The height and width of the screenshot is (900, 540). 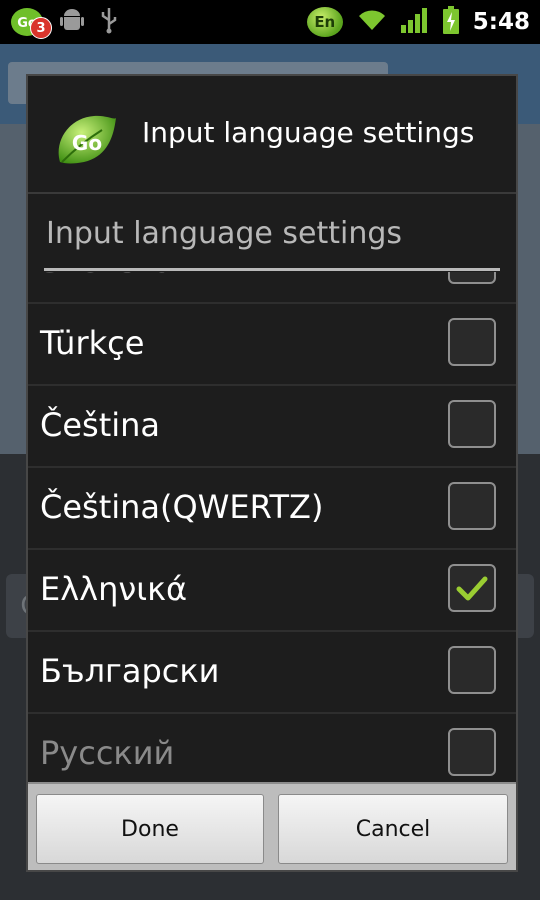 What do you see at coordinates (106, 276) in the screenshot?
I see `language-label: Svenska` at bounding box center [106, 276].